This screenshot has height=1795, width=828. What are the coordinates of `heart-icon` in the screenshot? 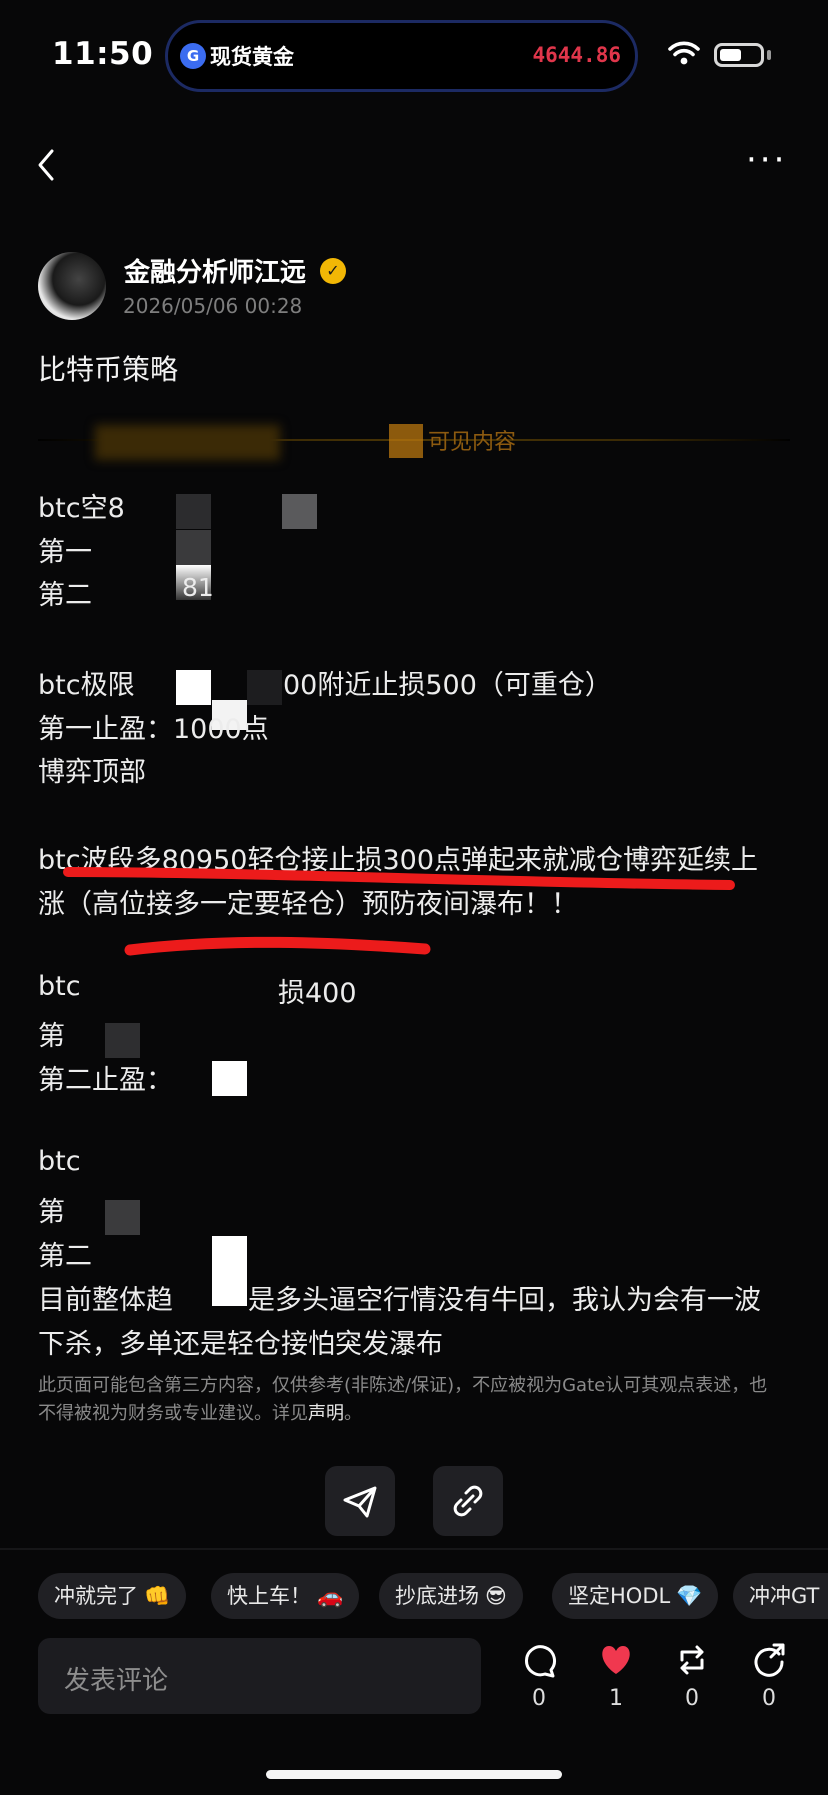 It's located at (616, 1660).